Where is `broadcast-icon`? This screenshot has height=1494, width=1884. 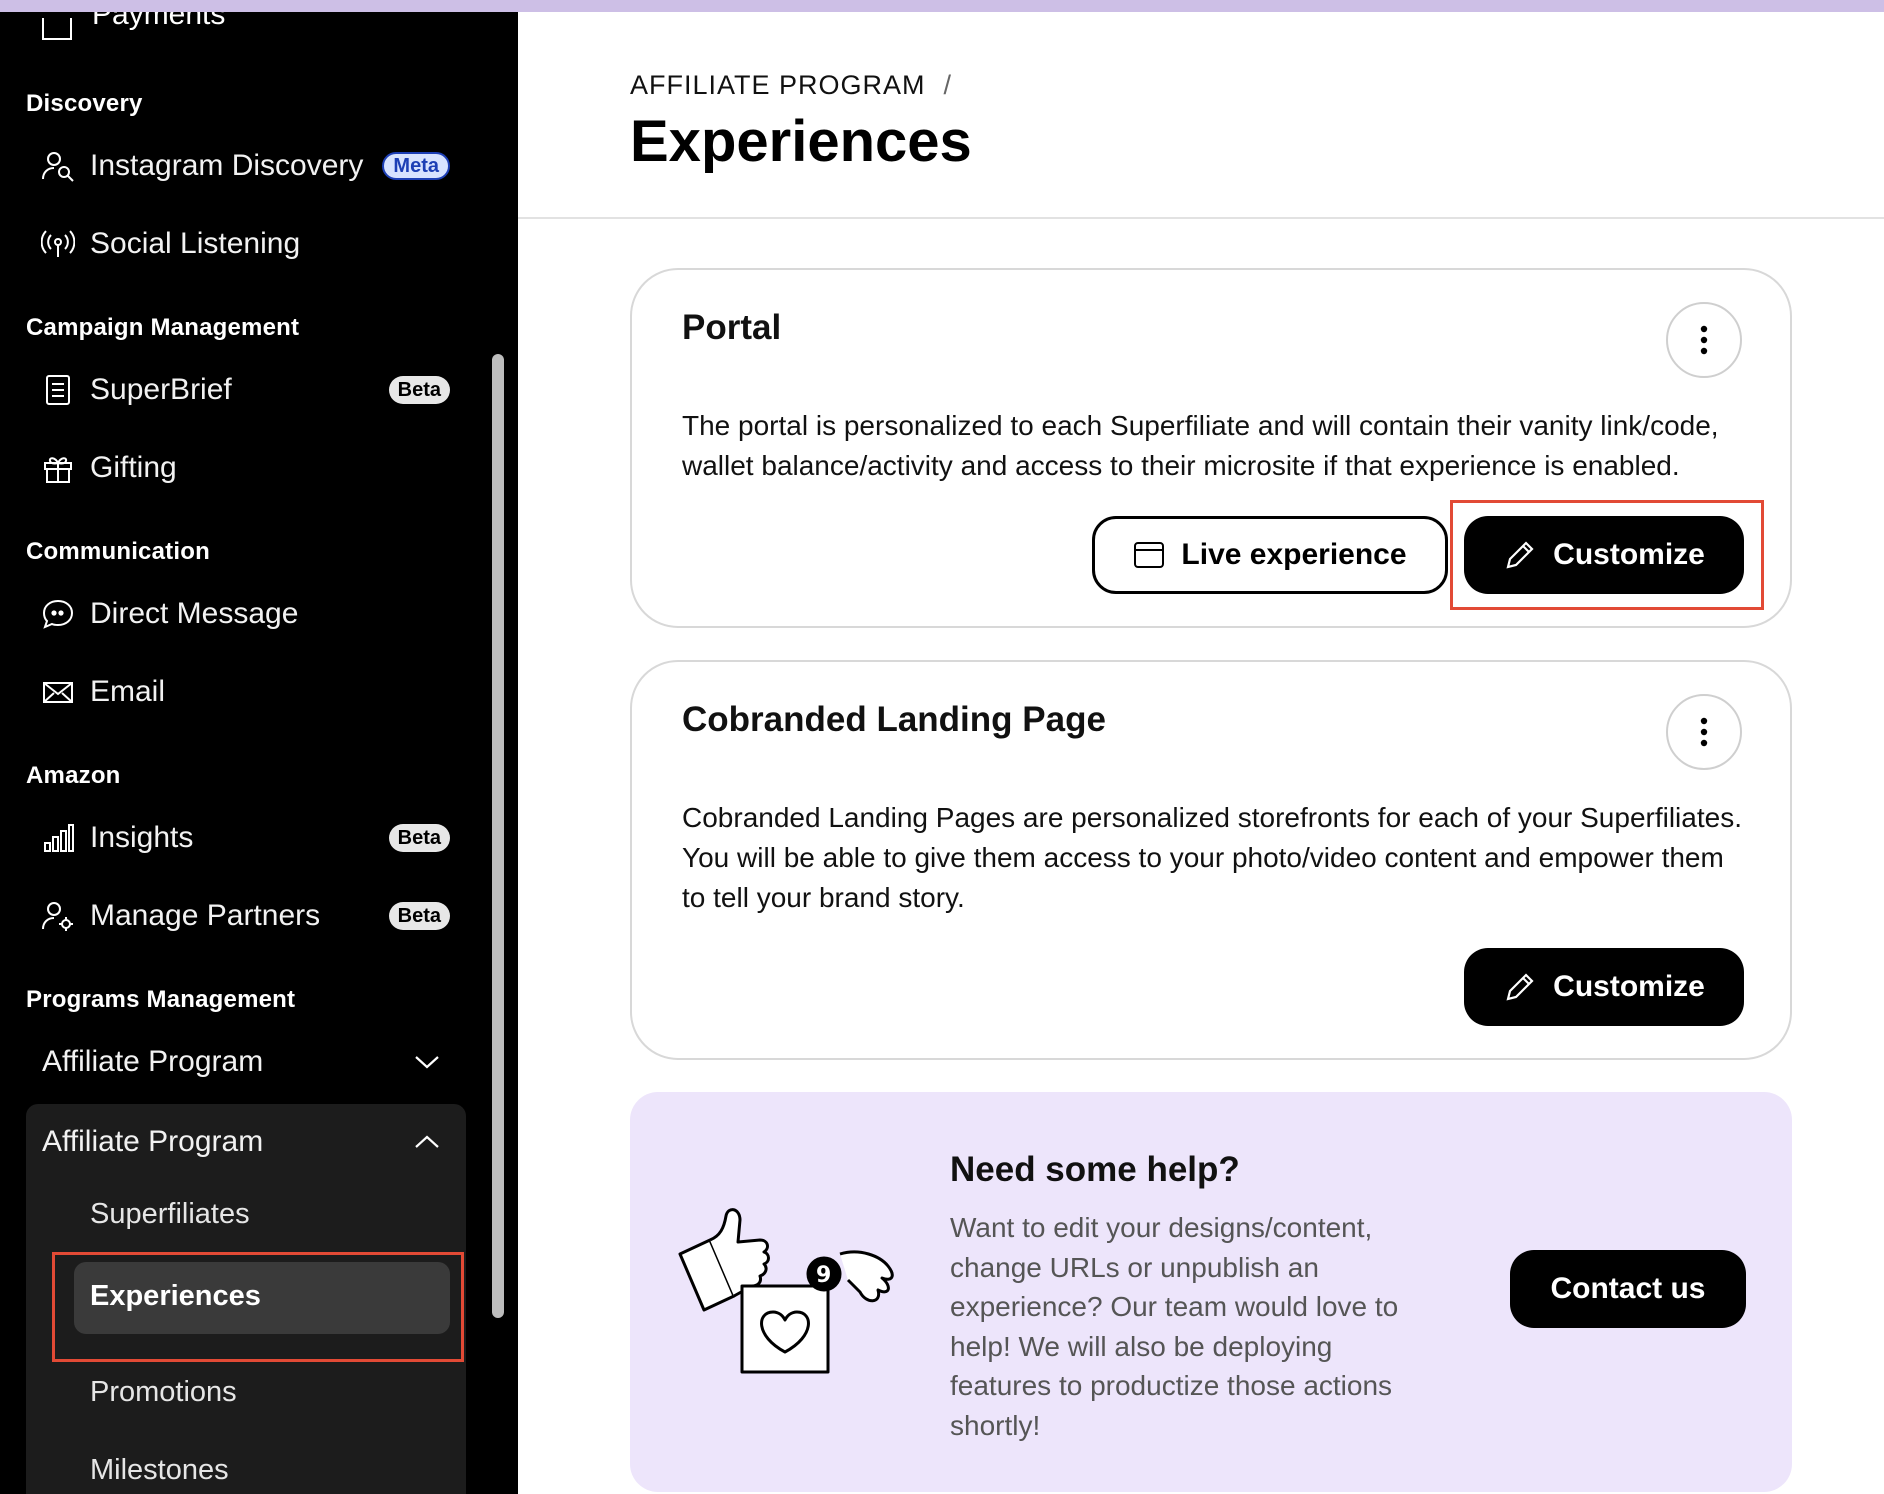
broadcast-icon is located at coordinates (58, 244).